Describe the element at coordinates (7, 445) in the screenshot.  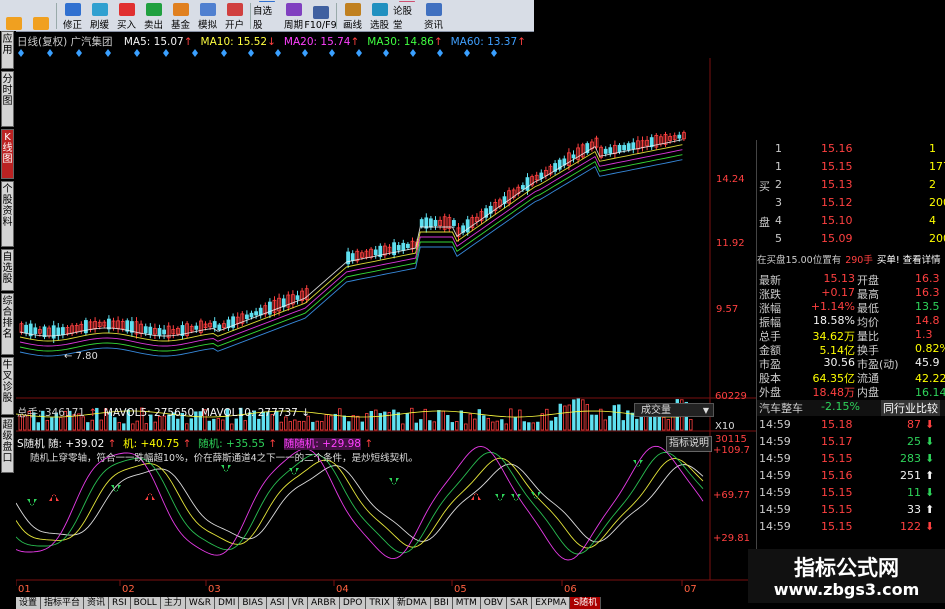
I see `left-tab-7: 超级盘口` at that location.